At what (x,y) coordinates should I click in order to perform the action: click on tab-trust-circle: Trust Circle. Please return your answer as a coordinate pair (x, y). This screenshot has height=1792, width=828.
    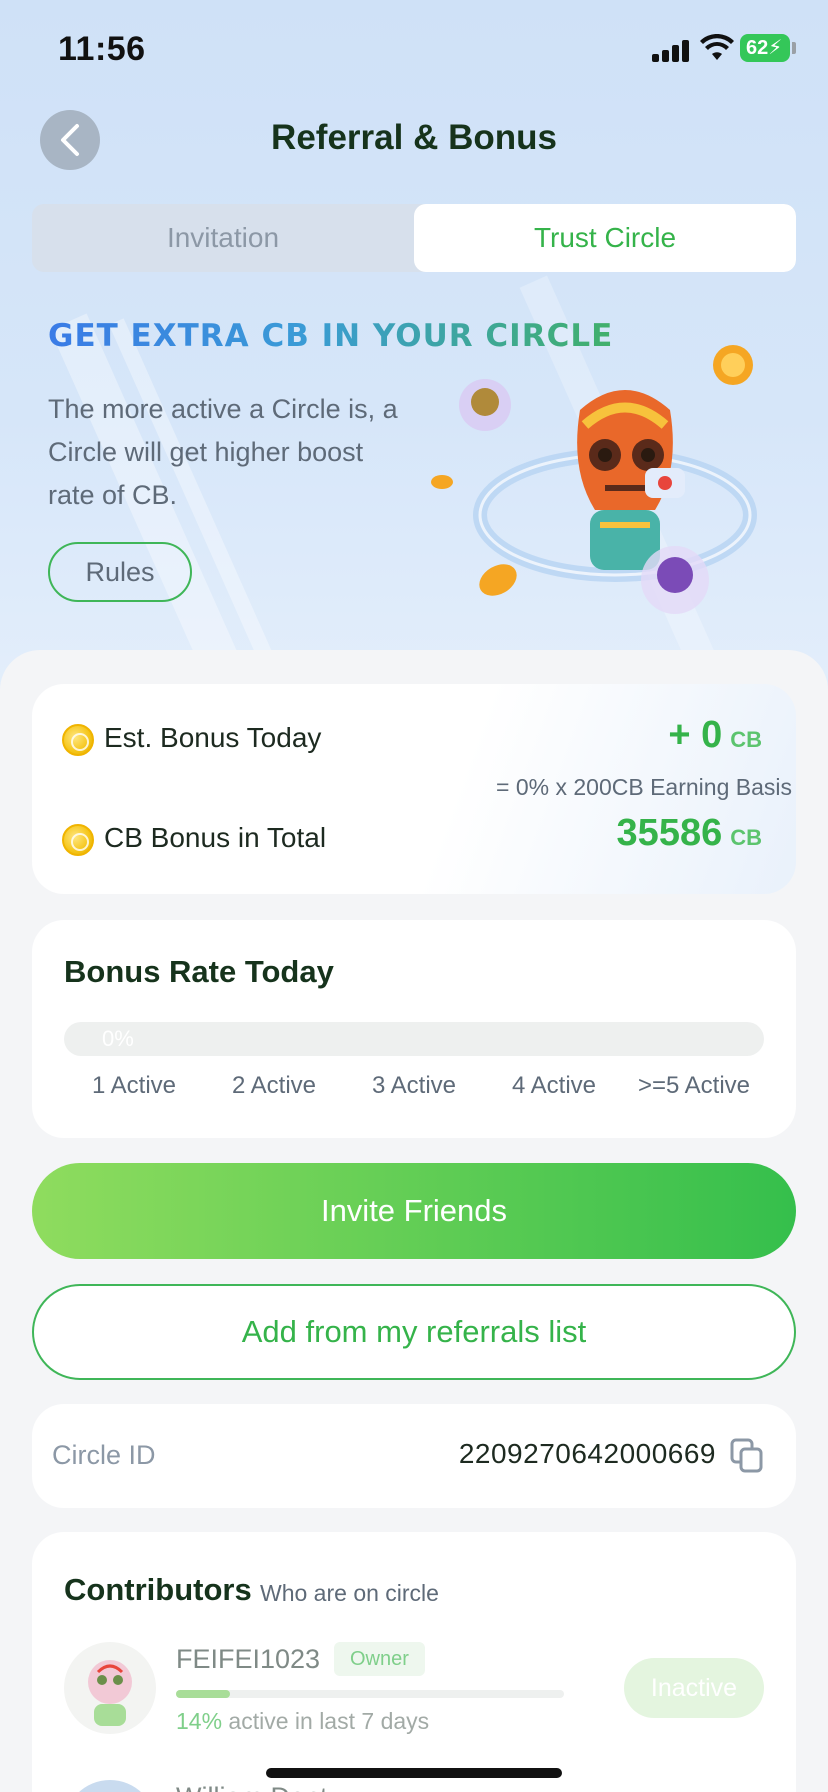
    Looking at the image, I should click on (605, 238).